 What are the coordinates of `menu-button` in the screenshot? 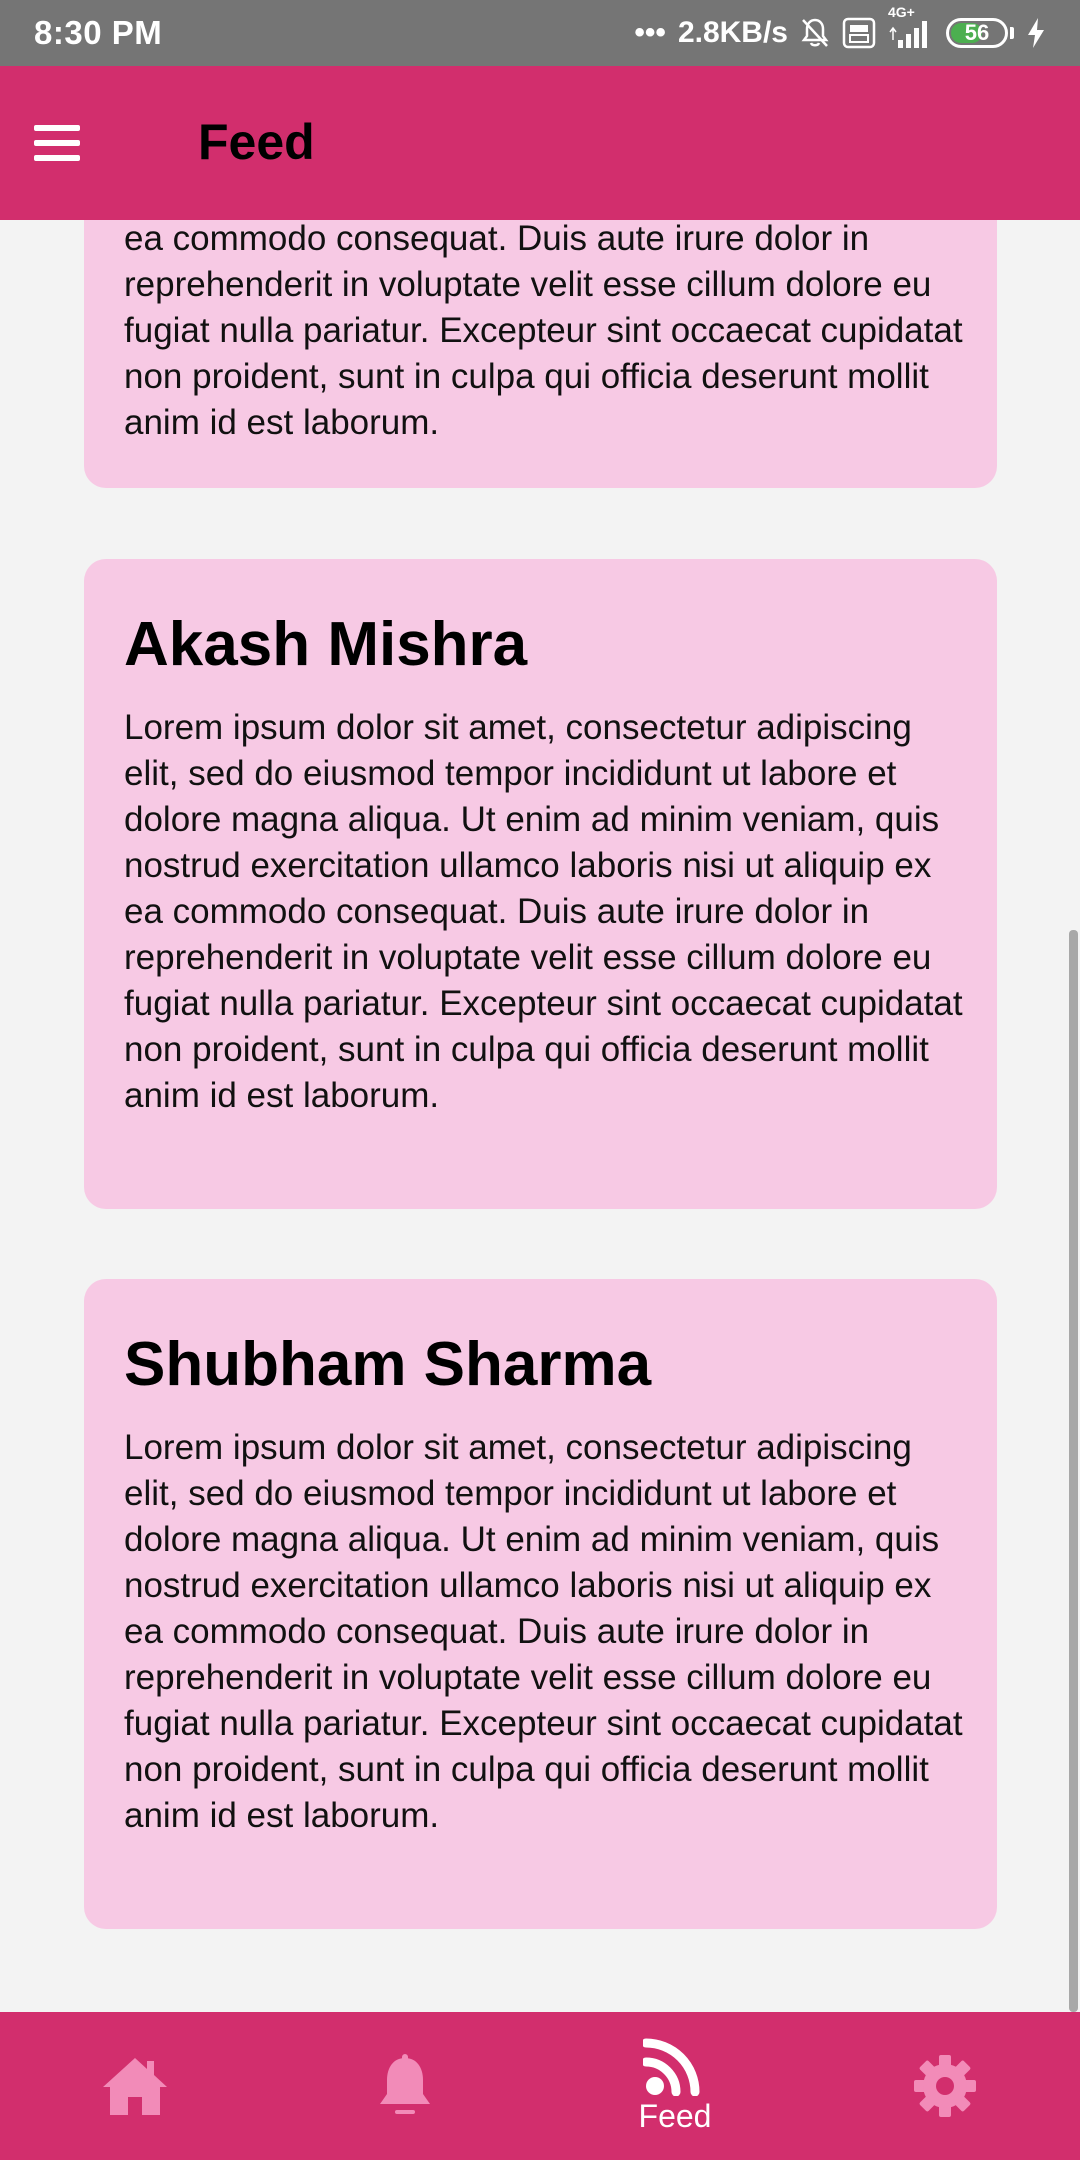 It's located at (57, 143).